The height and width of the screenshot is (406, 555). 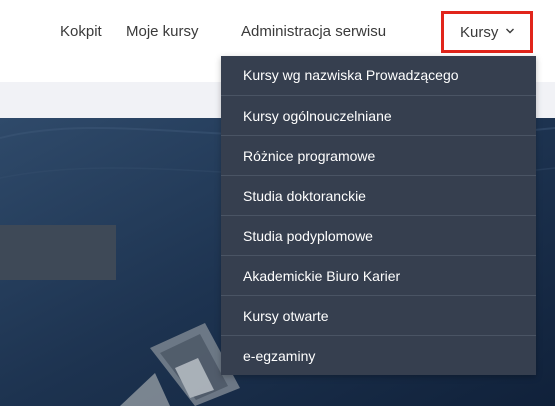 I want to click on dropdown-item-kursy-wg-nazwiska: Kursy wg nazwiska Prowadzącego, so click(x=378, y=75).